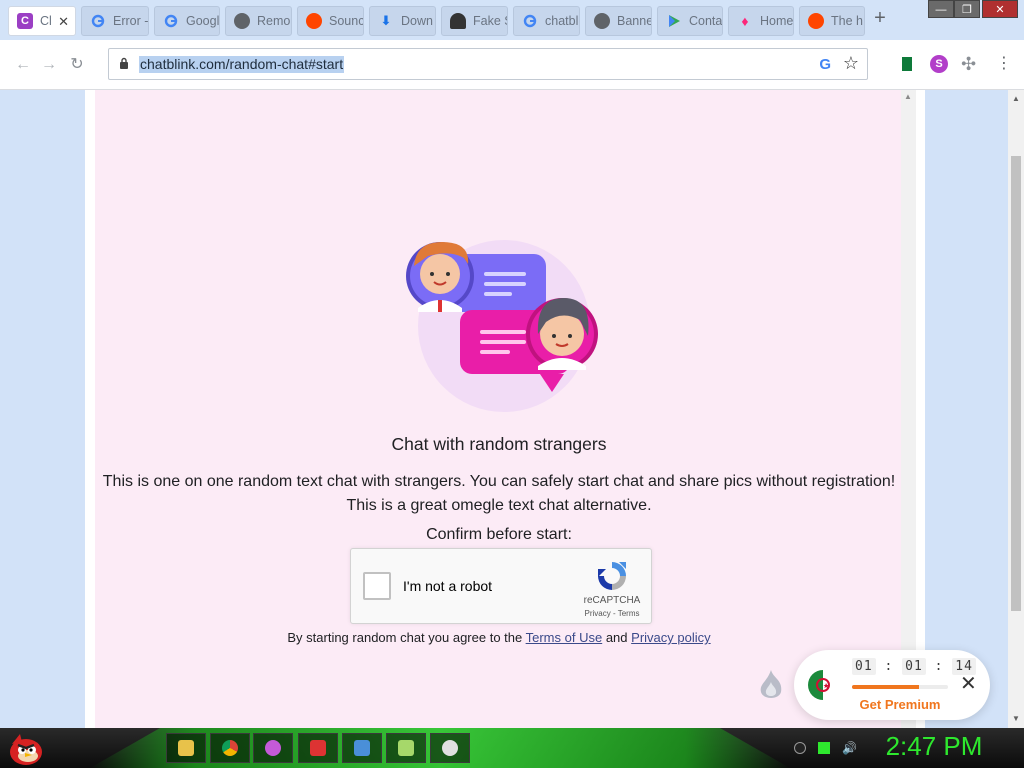 This screenshot has width=1024, height=768. What do you see at coordinates (386, 20) in the screenshot?
I see `download-icon: ⬇` at bounding box center [386, 20].